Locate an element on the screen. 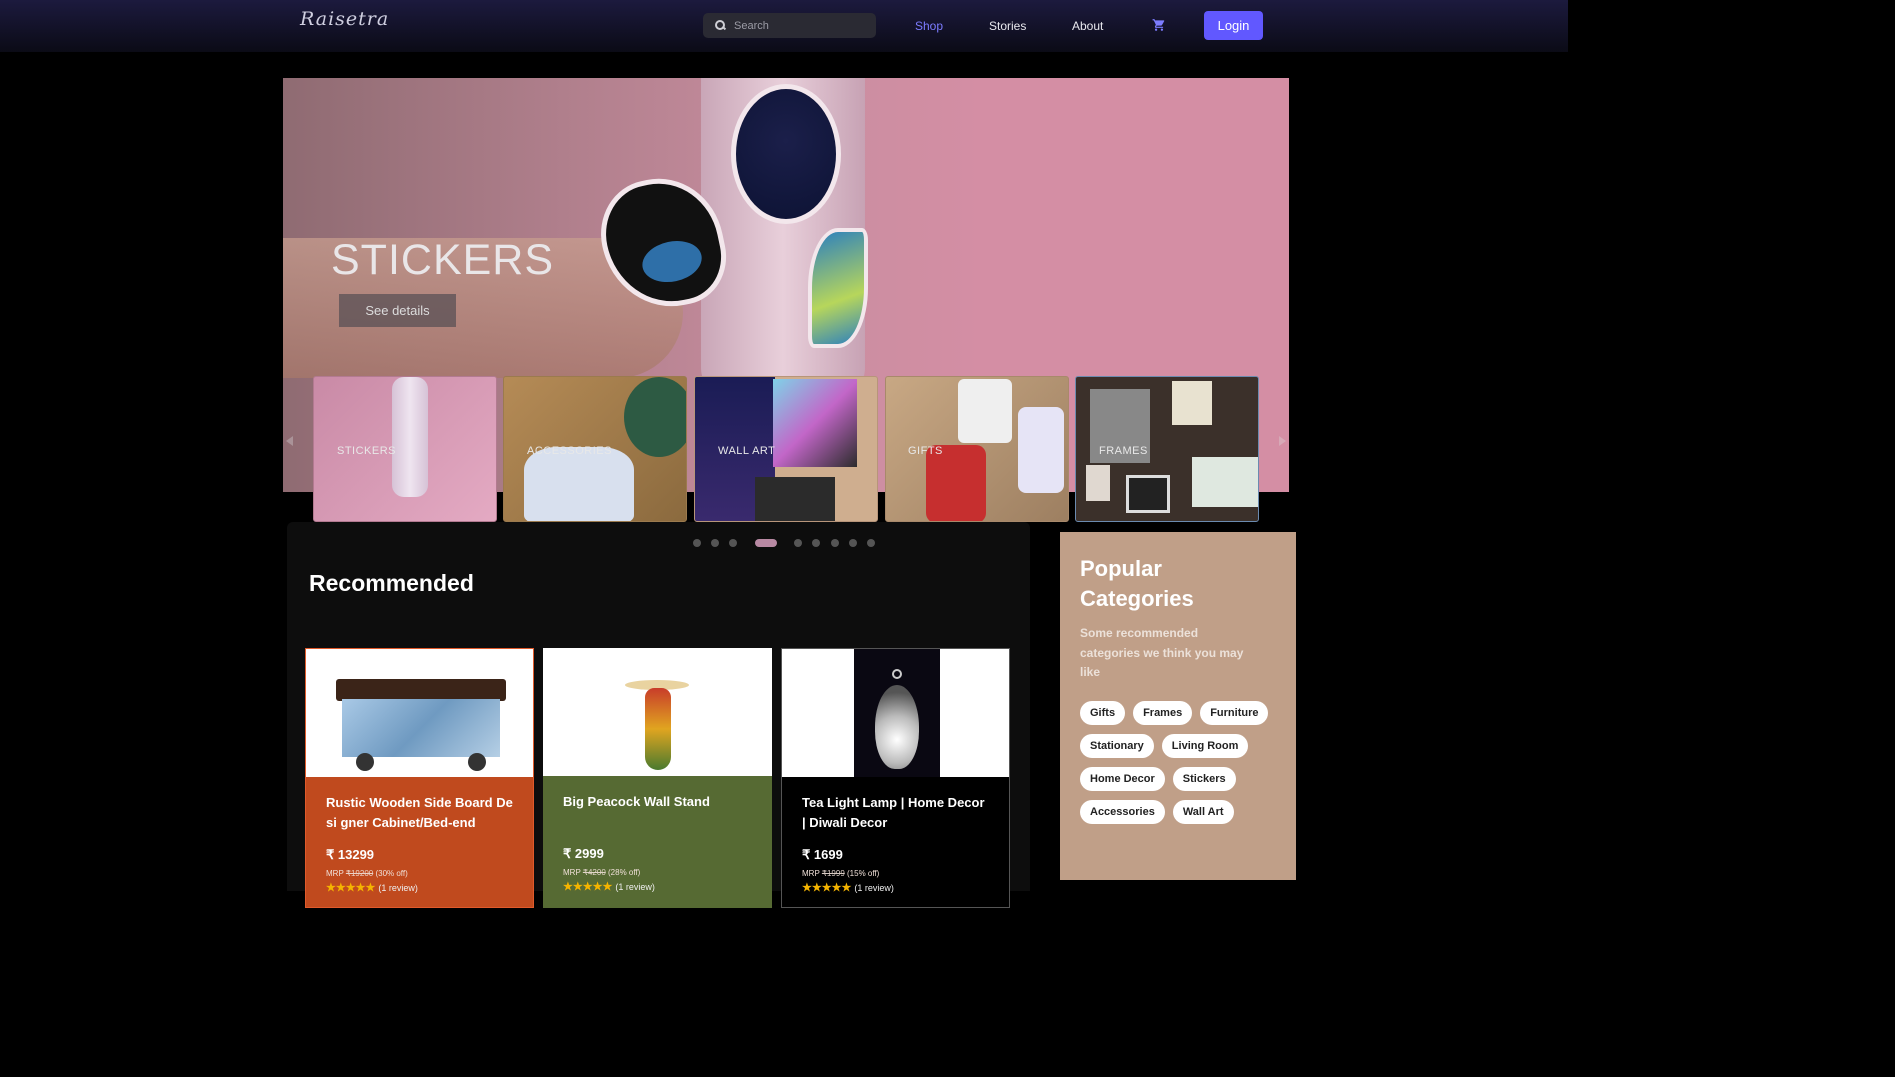 Image resolution: width=1895 pixels, height=1077 pixels. product-mrp: MRP ₹19200 (30% off) is located at coordinates (367, 873).